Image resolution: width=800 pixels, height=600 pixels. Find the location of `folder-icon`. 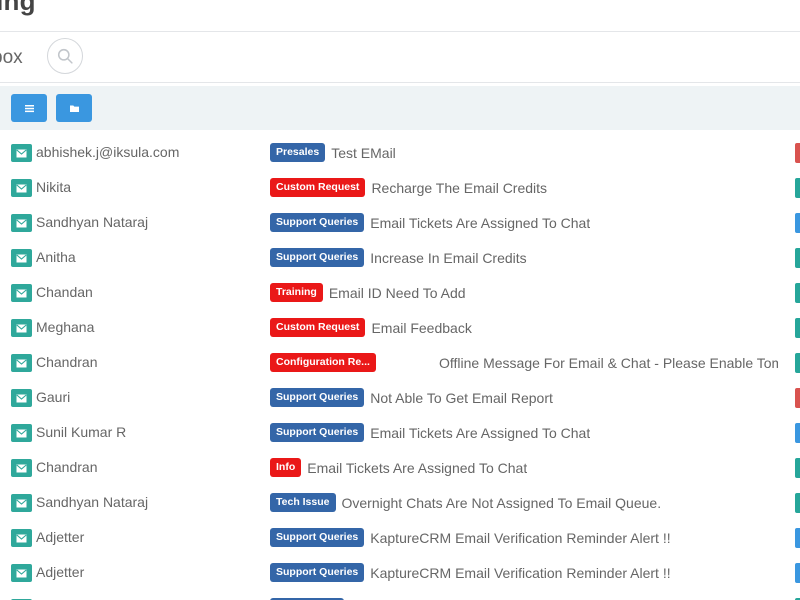

folder-icon is located at coordinates (74, 108).